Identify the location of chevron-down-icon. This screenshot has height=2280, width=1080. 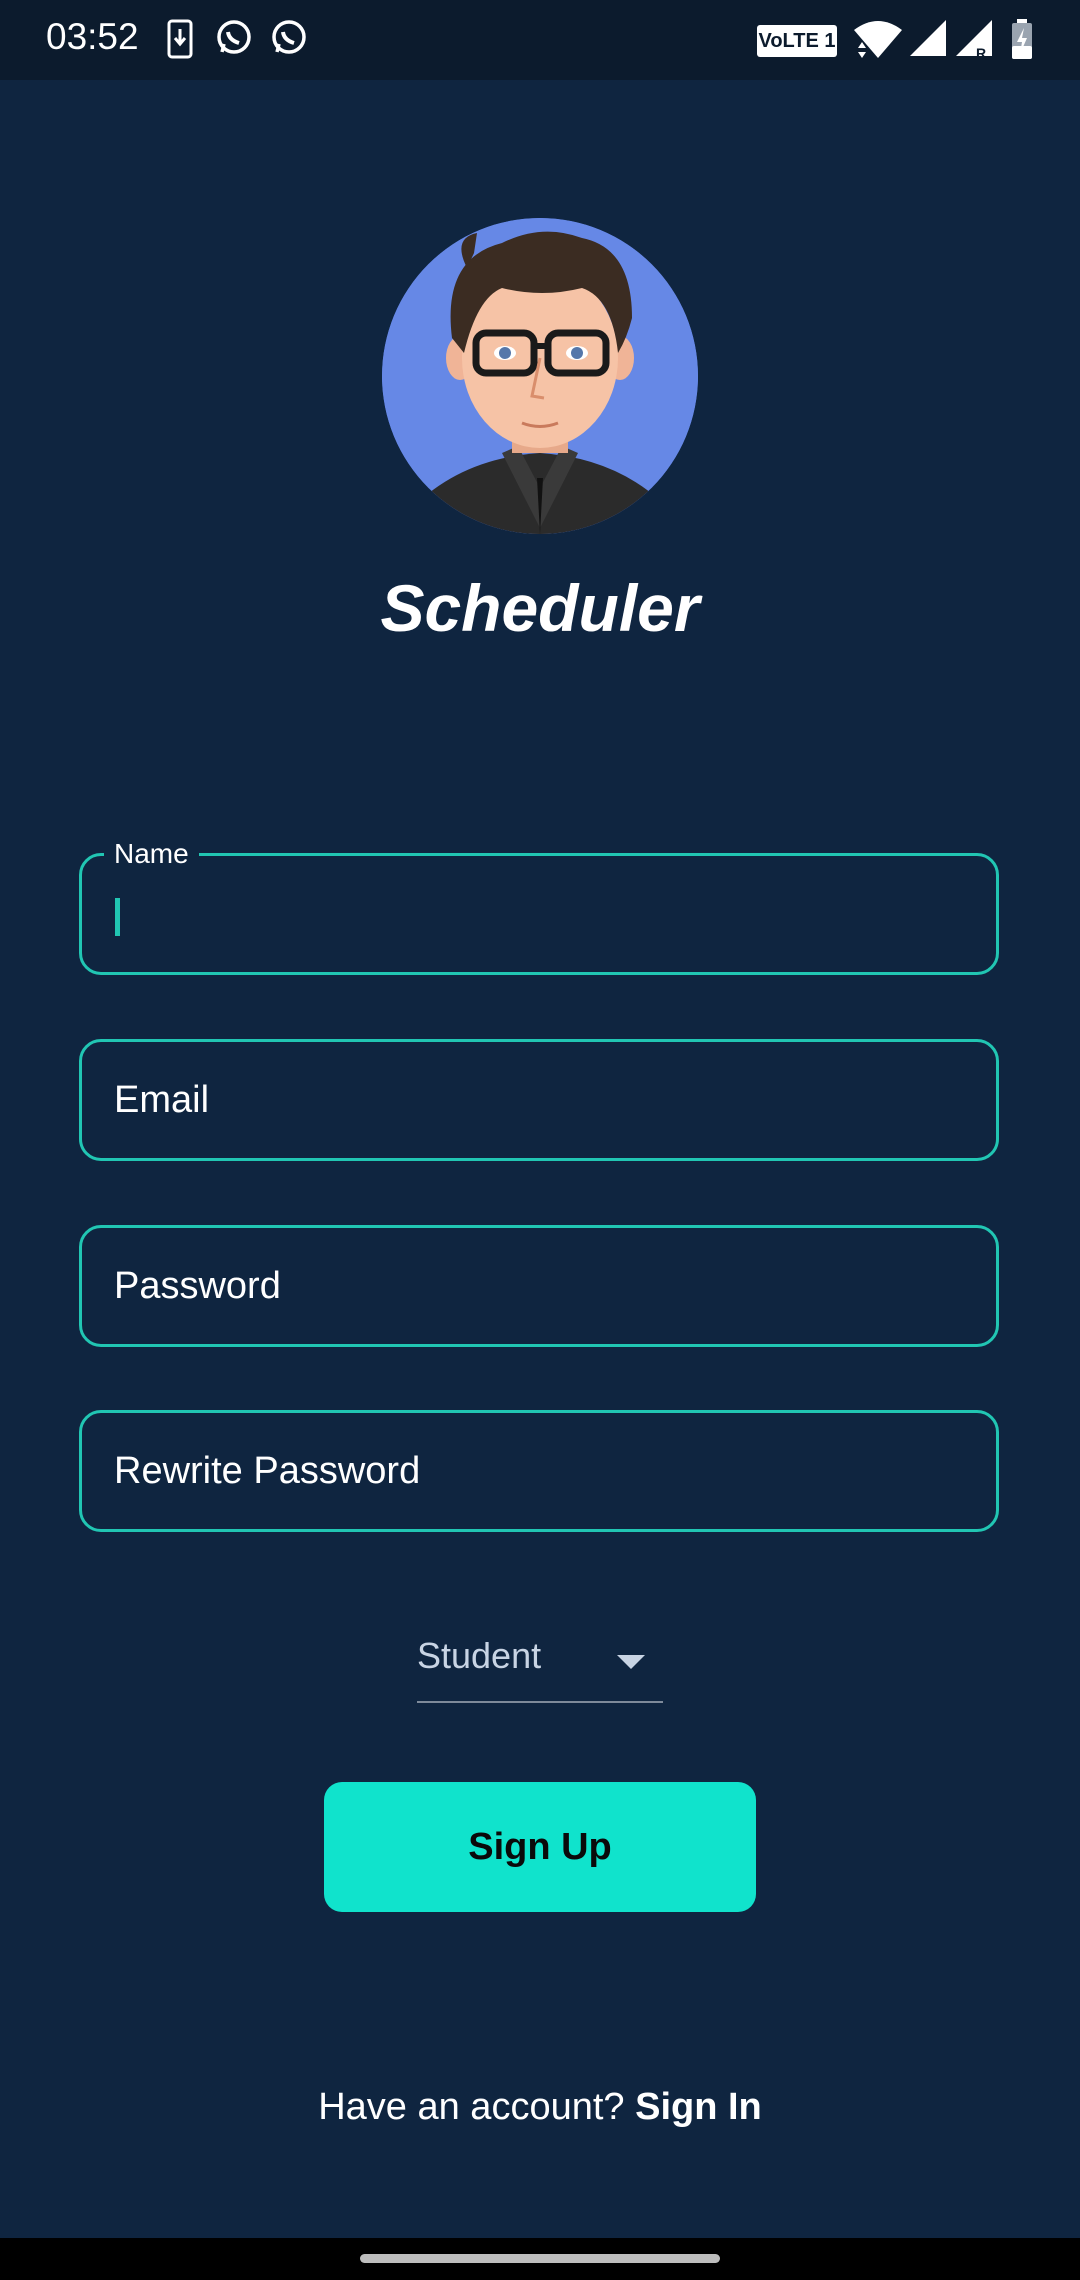
(631, 1662).